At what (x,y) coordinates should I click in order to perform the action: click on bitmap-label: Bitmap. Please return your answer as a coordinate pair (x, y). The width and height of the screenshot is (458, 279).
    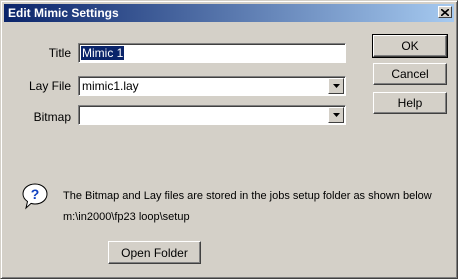
    Looking at the image, I should click on (52, 117).